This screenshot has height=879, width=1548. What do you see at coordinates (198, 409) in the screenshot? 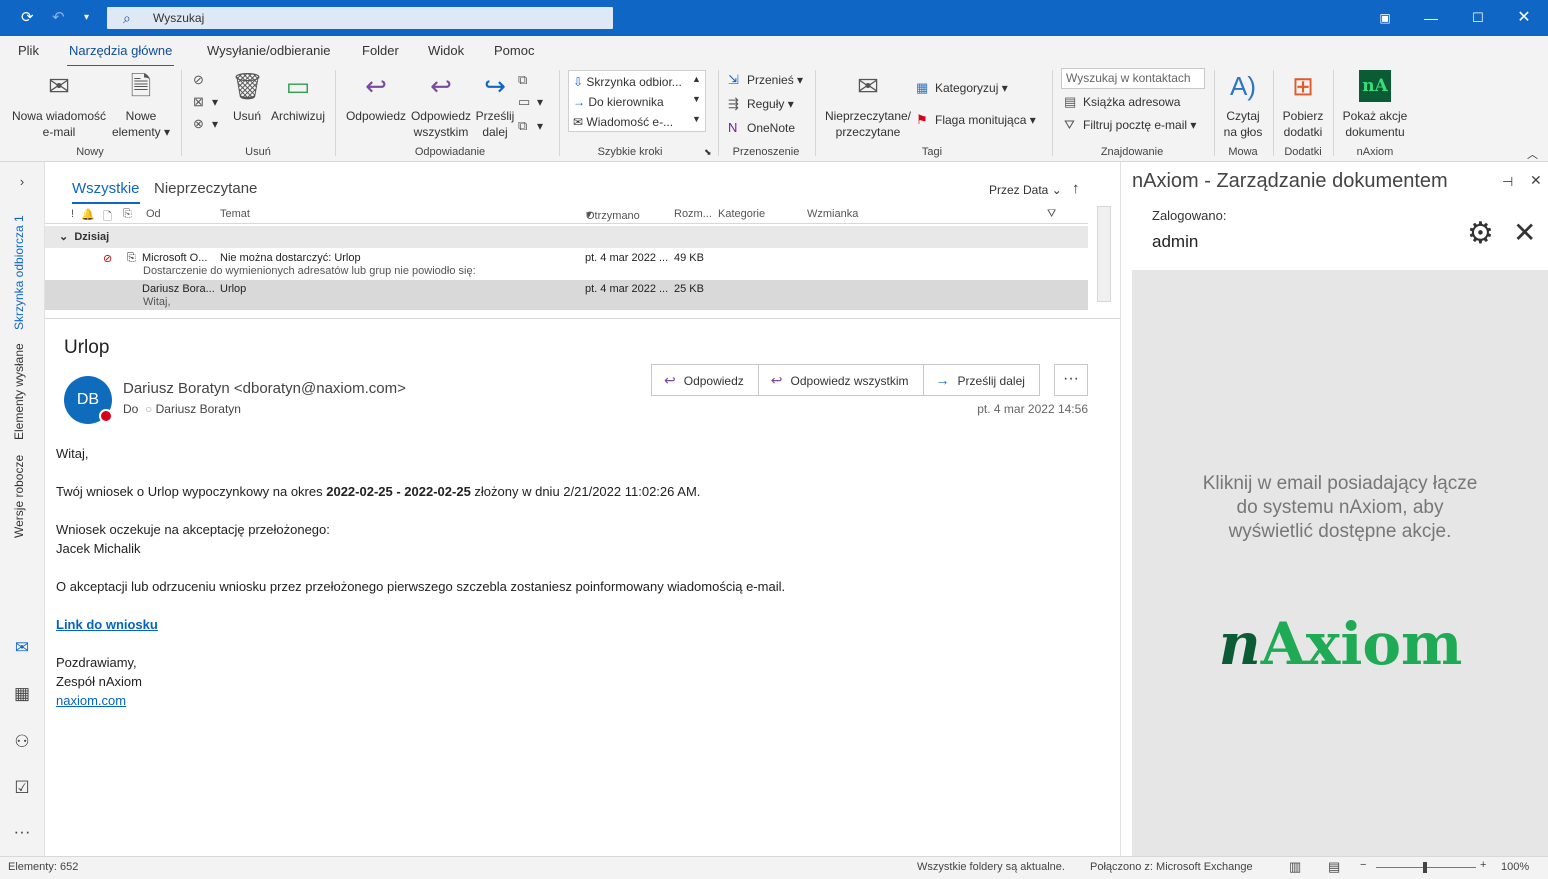
I see `recipient: Dariusz Boratyn` at bounding box center [198, 409].